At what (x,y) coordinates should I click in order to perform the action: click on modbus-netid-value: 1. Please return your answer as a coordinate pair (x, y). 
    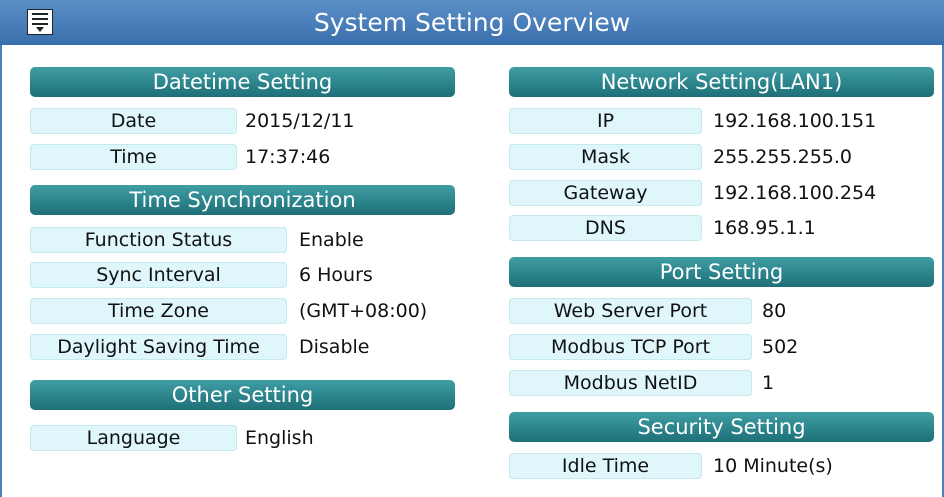
    Looking at the image, I should click on (768, 383).